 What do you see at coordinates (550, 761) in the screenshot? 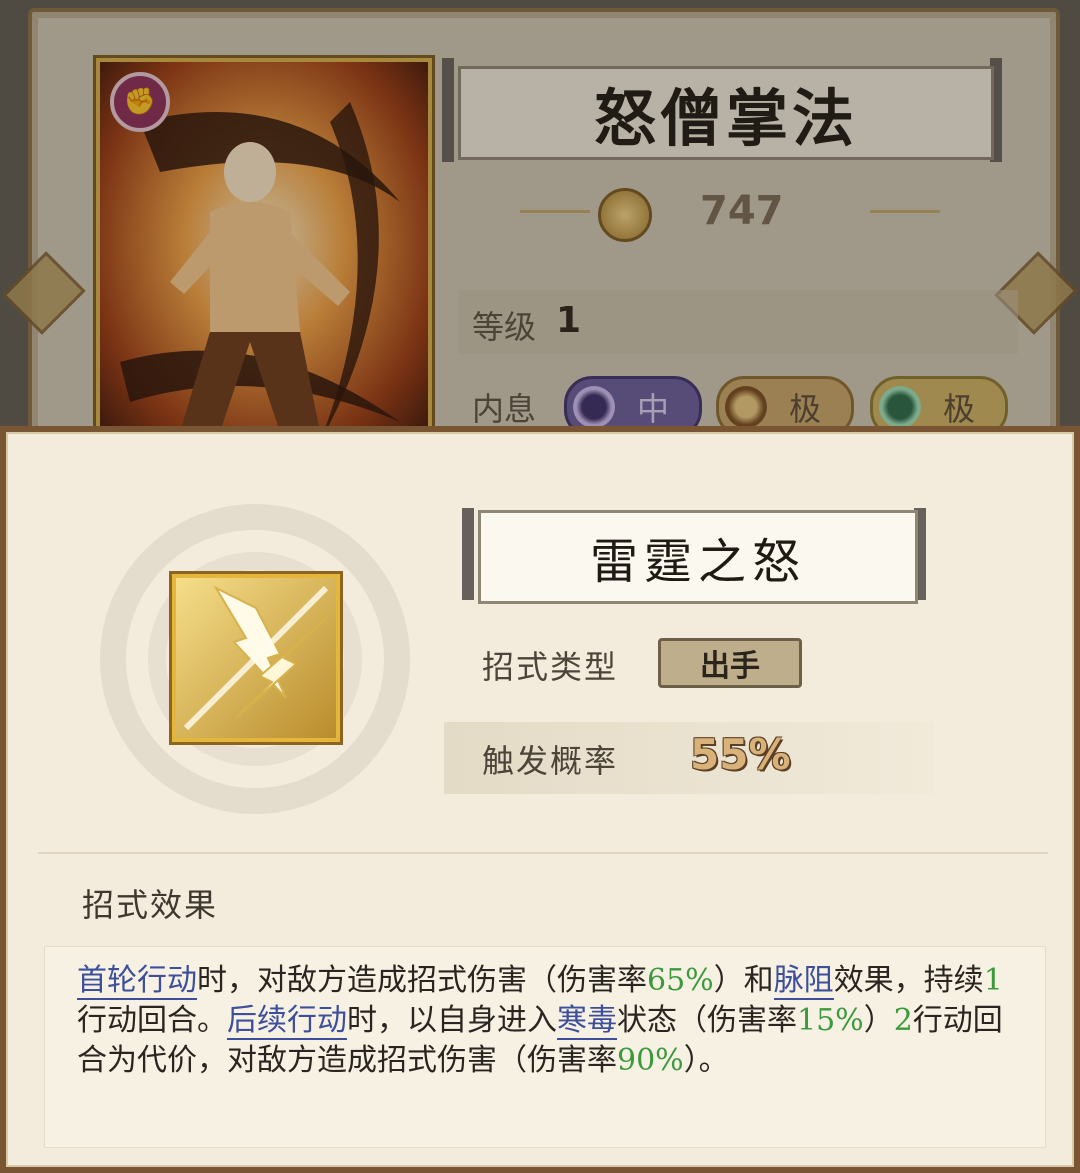
I see `trigger-probability-label: 触发概率` at bounding box center [550, 761].